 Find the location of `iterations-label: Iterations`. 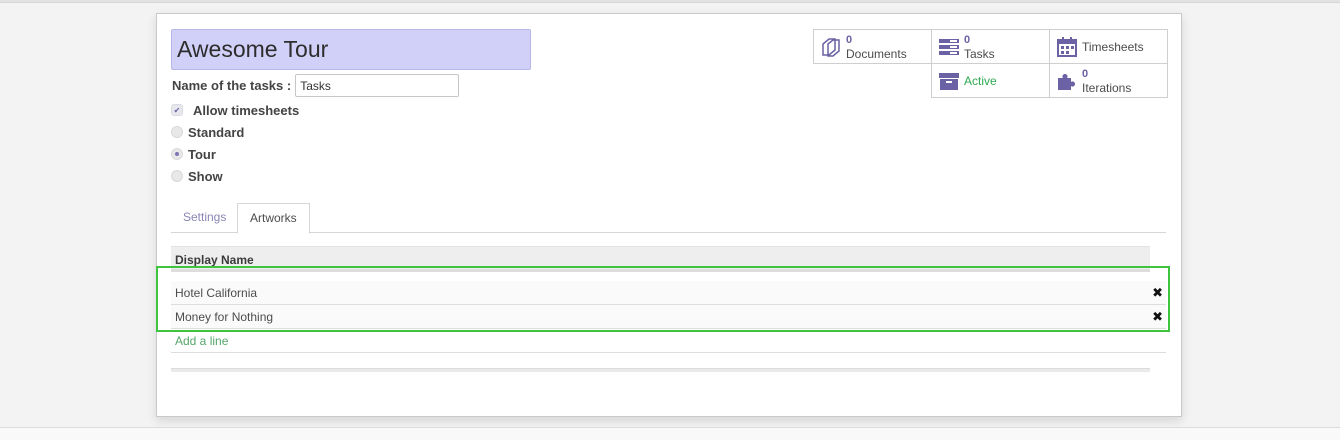

iterations-label: Iterations is located at coordinates (1107, 87).